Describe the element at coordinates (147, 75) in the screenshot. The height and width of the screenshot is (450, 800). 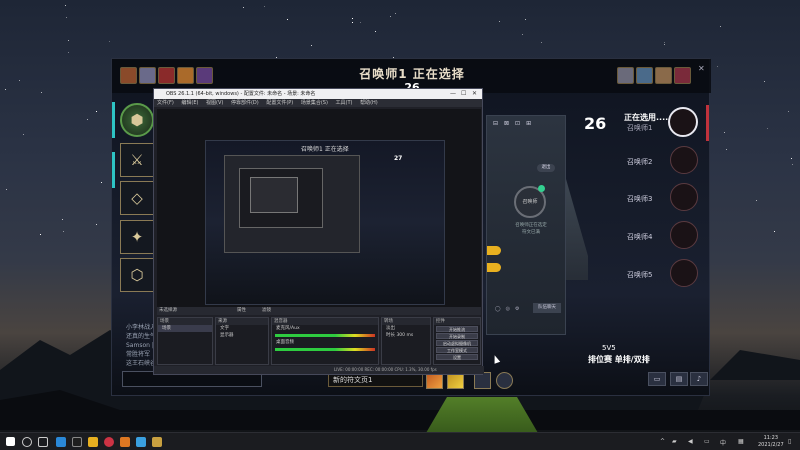
I see `ally-hero-2-icon` at that location.